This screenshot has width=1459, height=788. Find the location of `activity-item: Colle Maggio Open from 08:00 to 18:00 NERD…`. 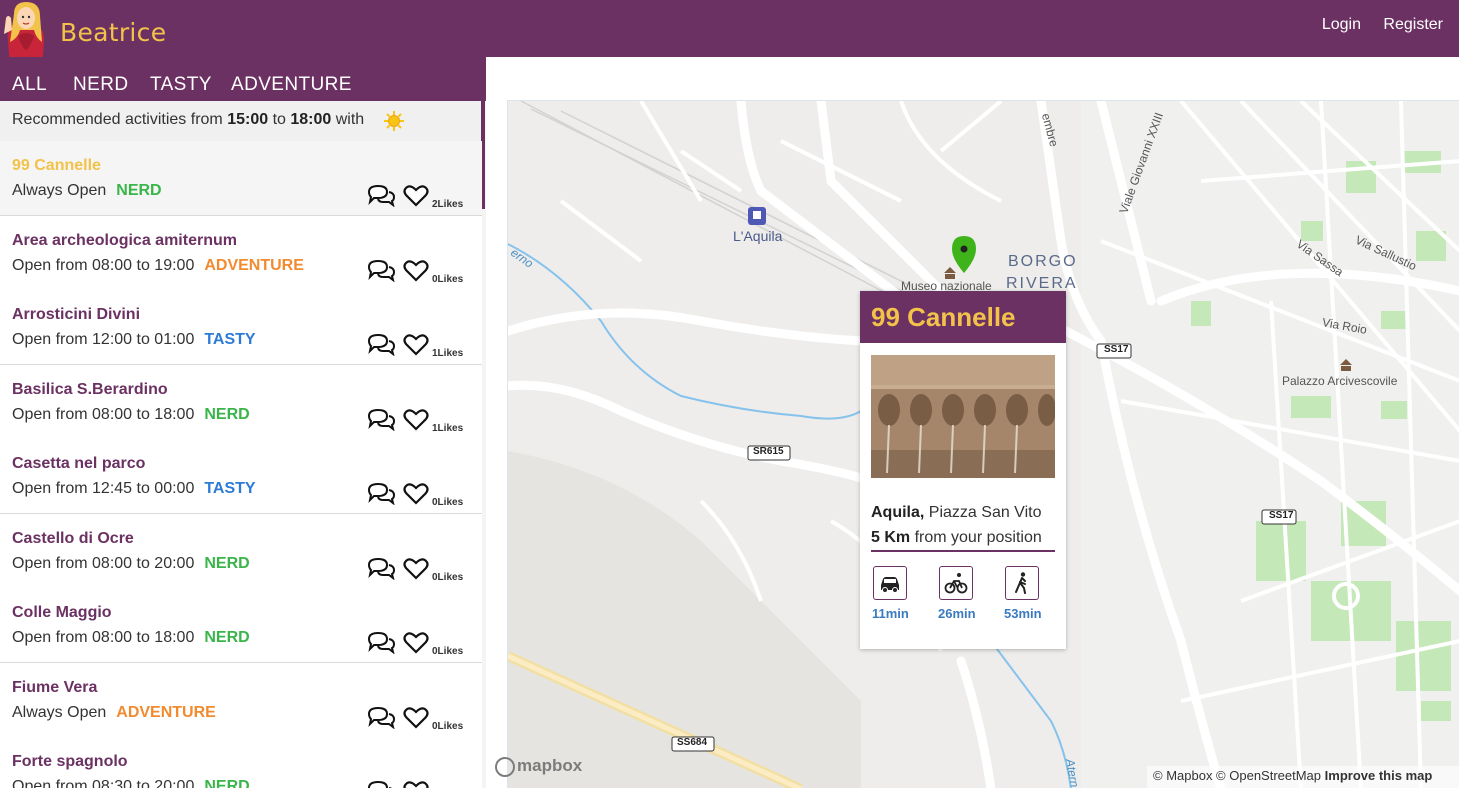

activity-item: Colle Maggio Open from 08:00 to 18:00 NERD… is located at coordinates (241, 625).